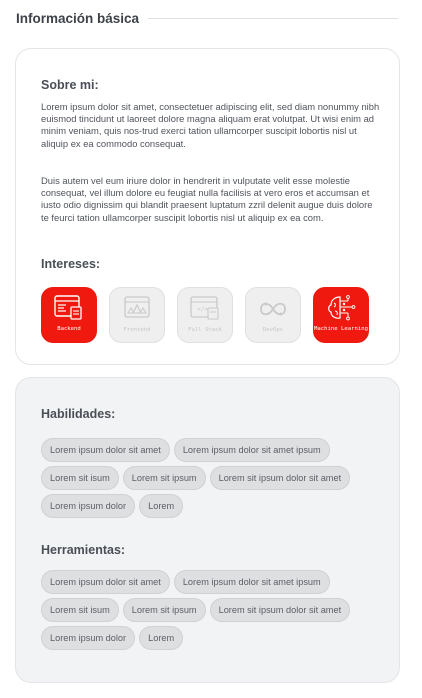  I want to click on interests-heading: Intereses:, so click(71, 264).